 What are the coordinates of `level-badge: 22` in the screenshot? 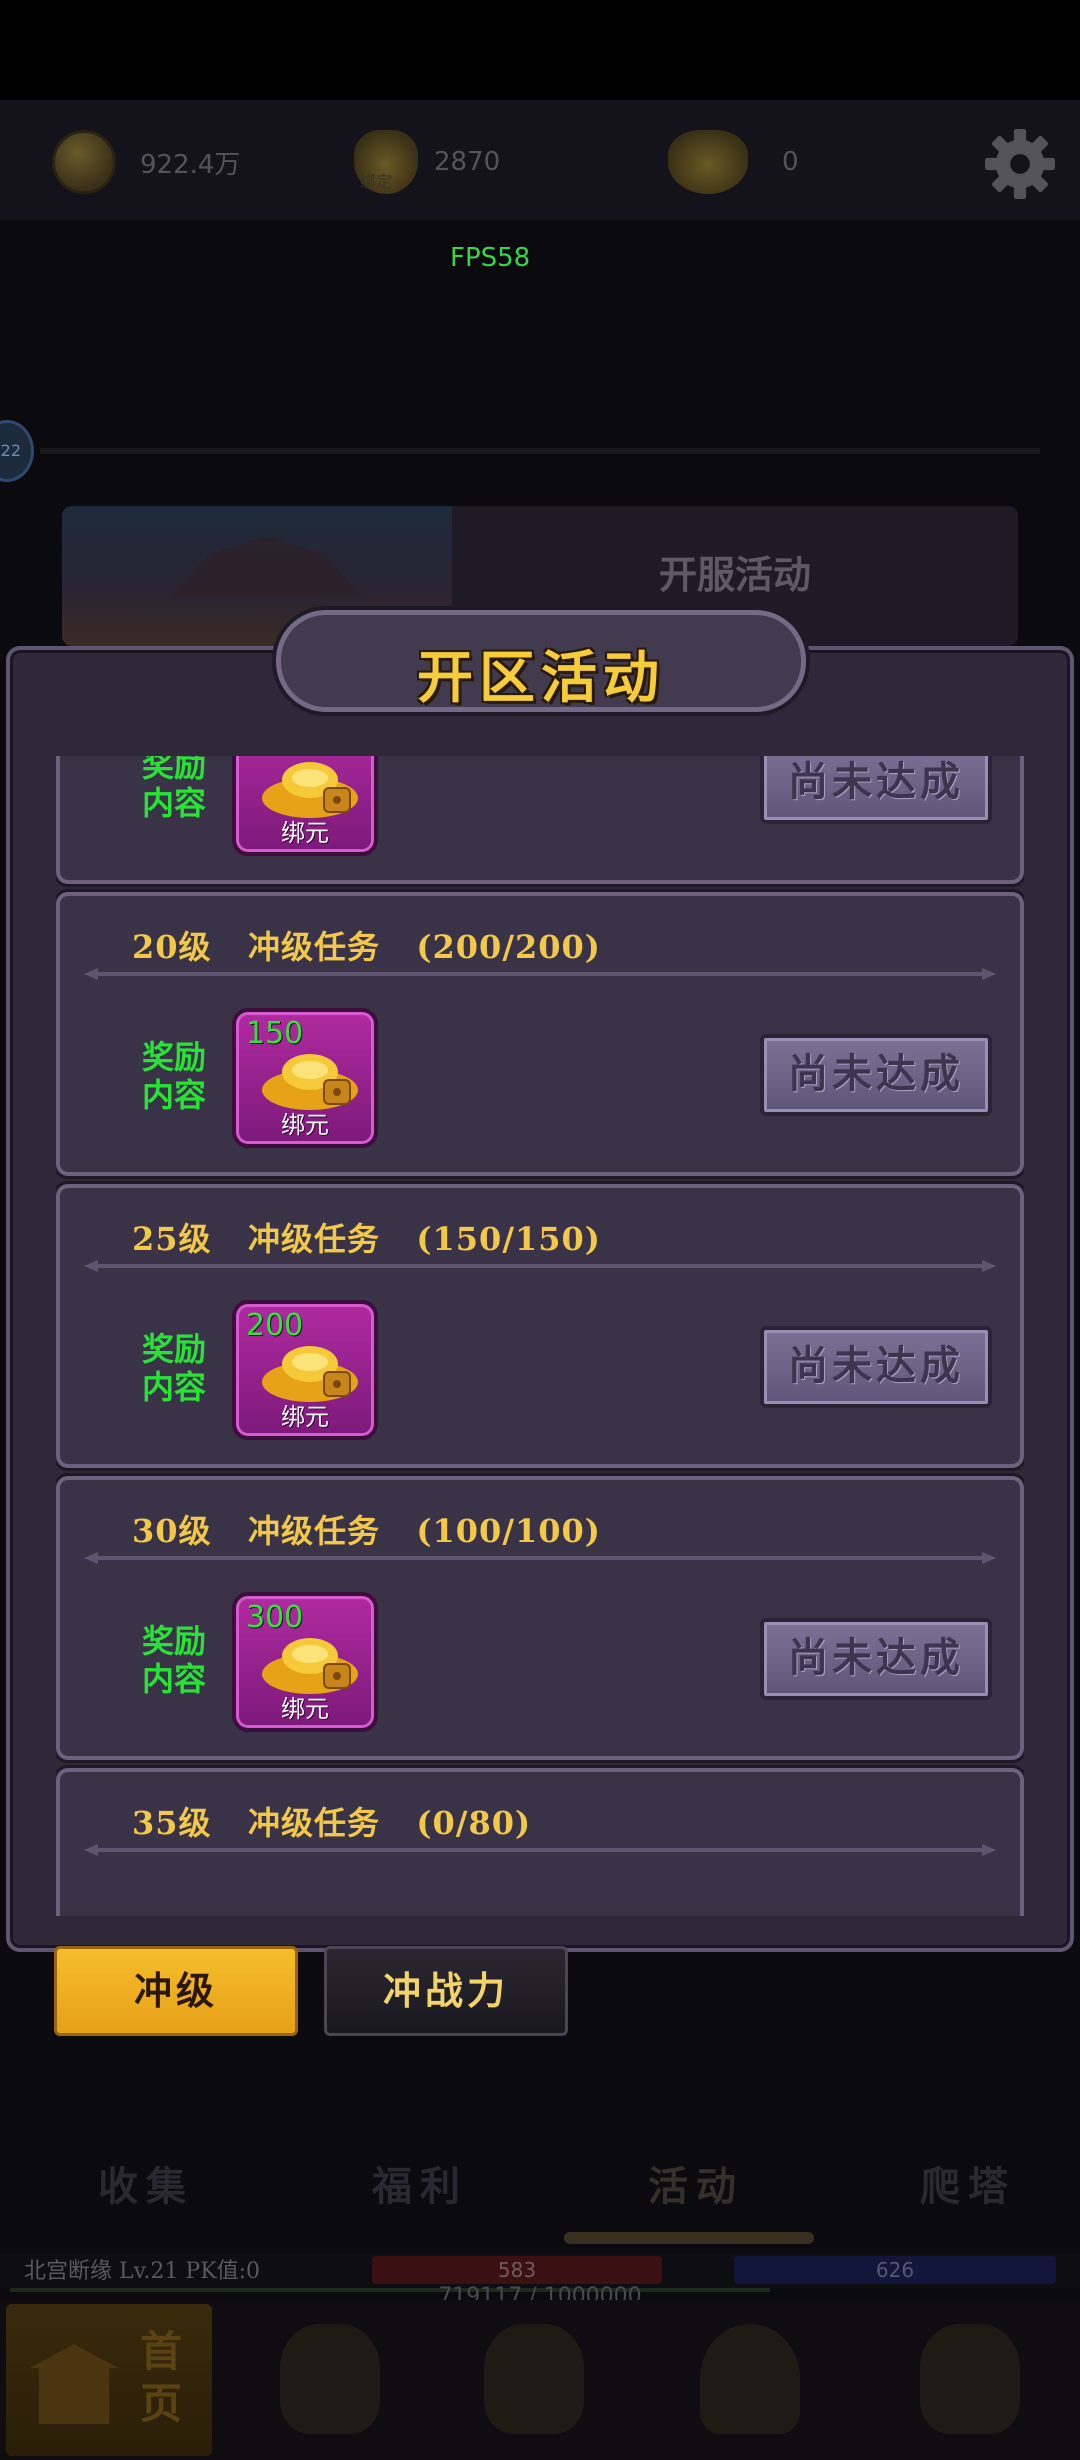 It's located at (17, 451).